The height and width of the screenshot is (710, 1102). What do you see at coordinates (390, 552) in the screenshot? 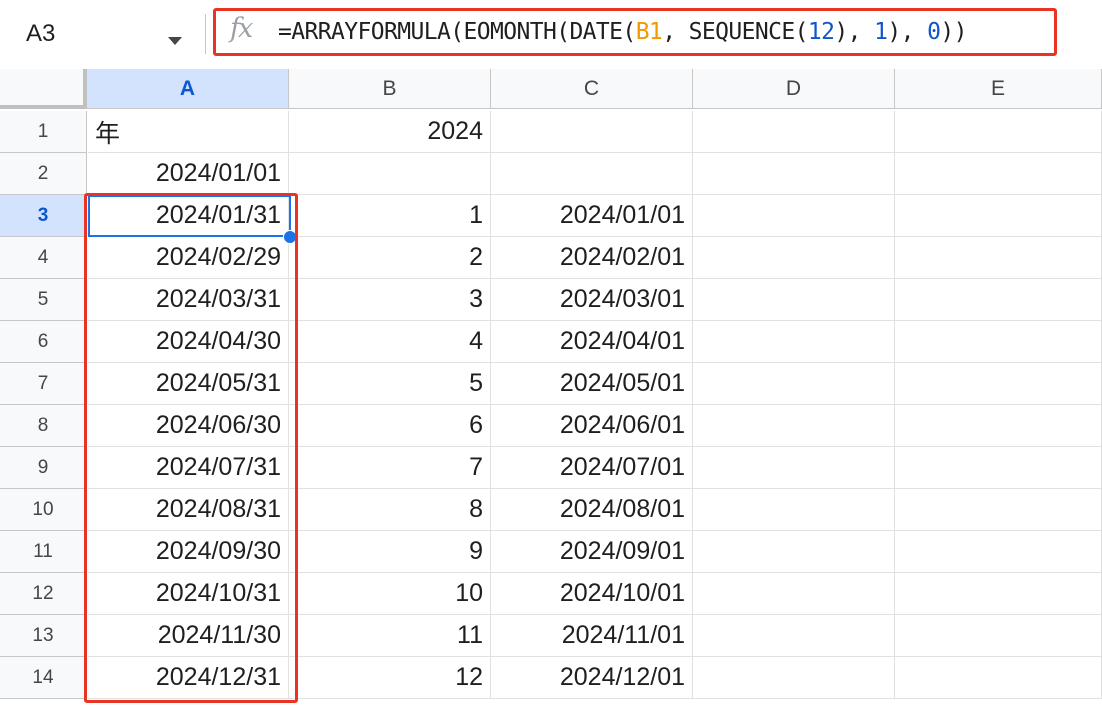
I see `cell-b11: 9` at bounding box center [390, 552].